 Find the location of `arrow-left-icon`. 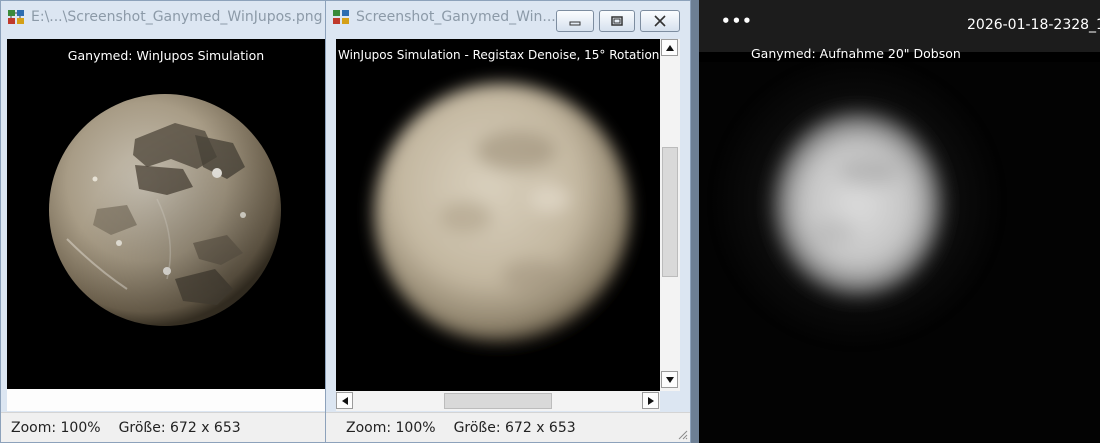

arrow-left-icon is located at coordinates (344, 400).